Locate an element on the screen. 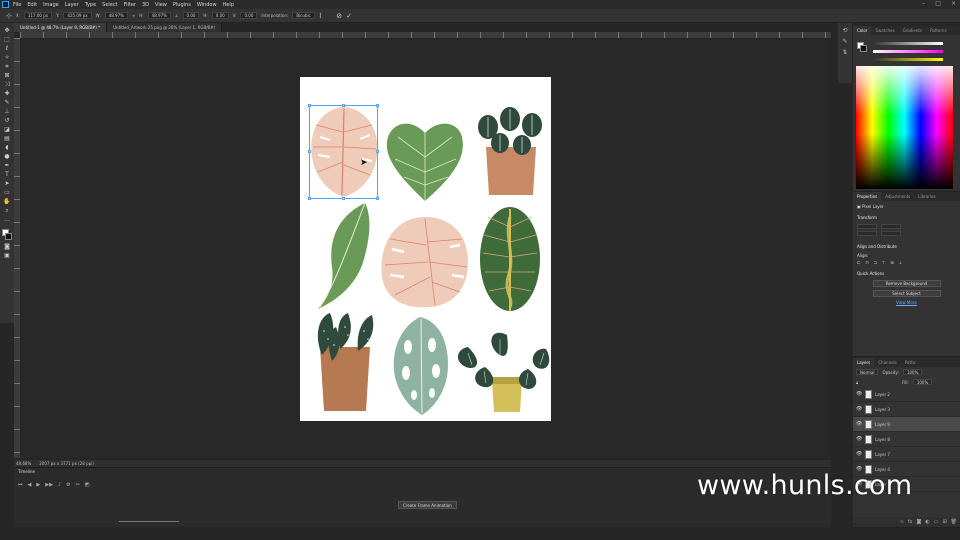 Image resolution: width=960 pixels, height=540 pixels. brush-icon: ✎ is located at coordinates (7, 102).